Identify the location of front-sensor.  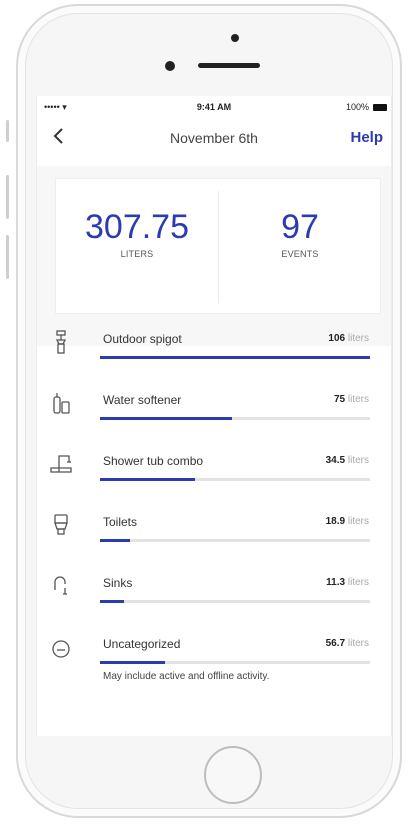
(235, 38).